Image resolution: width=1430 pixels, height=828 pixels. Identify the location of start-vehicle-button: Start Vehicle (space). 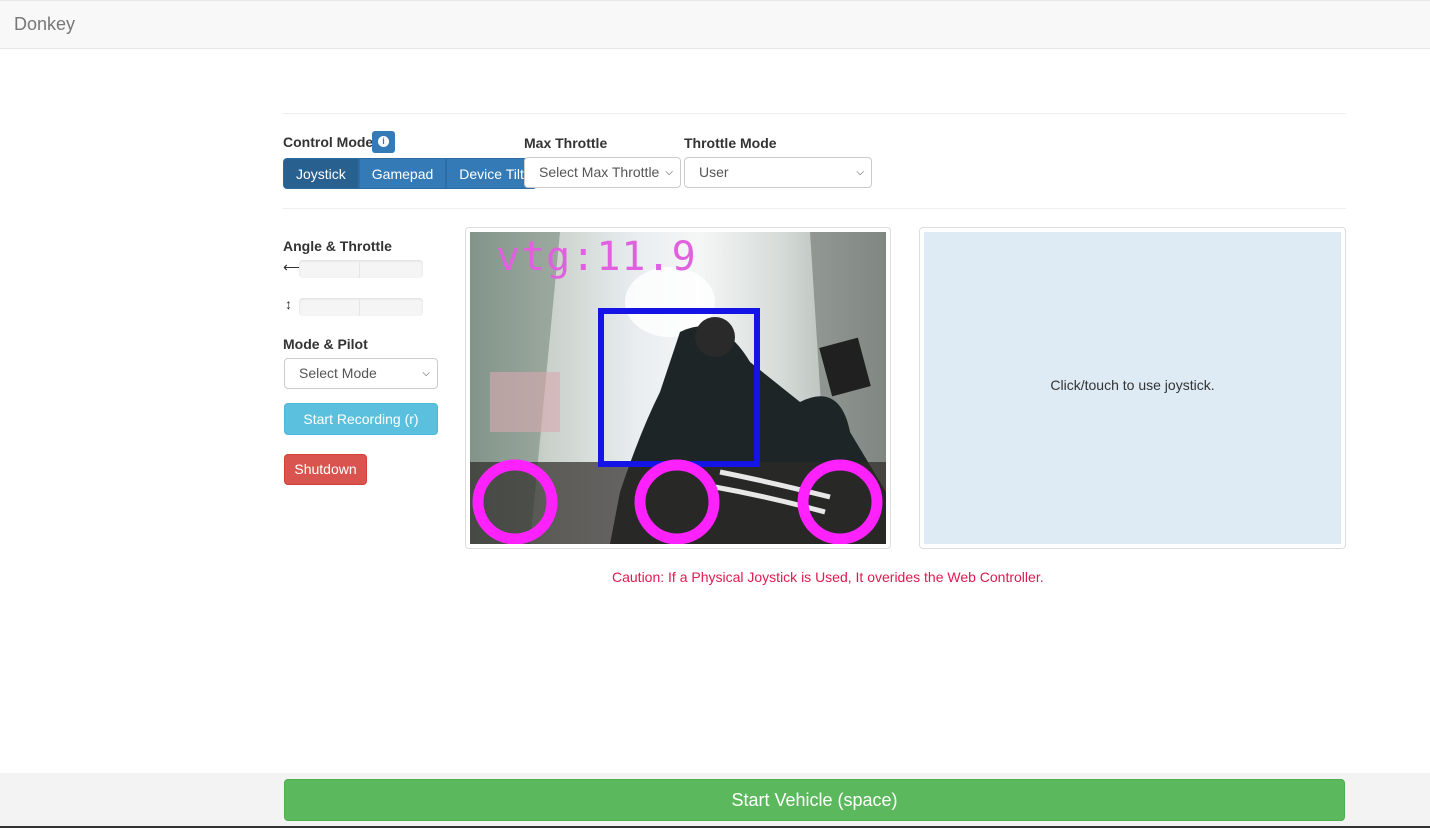
(814, 800).